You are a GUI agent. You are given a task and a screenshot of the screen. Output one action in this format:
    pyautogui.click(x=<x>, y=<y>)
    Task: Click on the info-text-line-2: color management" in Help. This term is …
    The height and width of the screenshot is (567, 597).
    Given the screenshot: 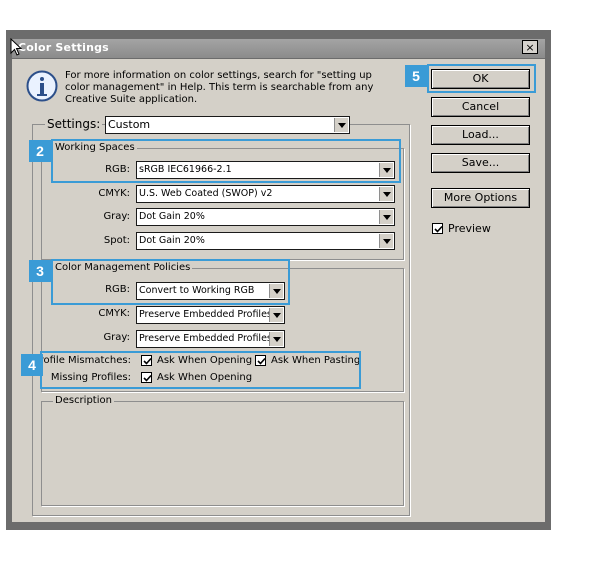 What is the action you would take?
    pyautogui.click(x=219, y=87)
    